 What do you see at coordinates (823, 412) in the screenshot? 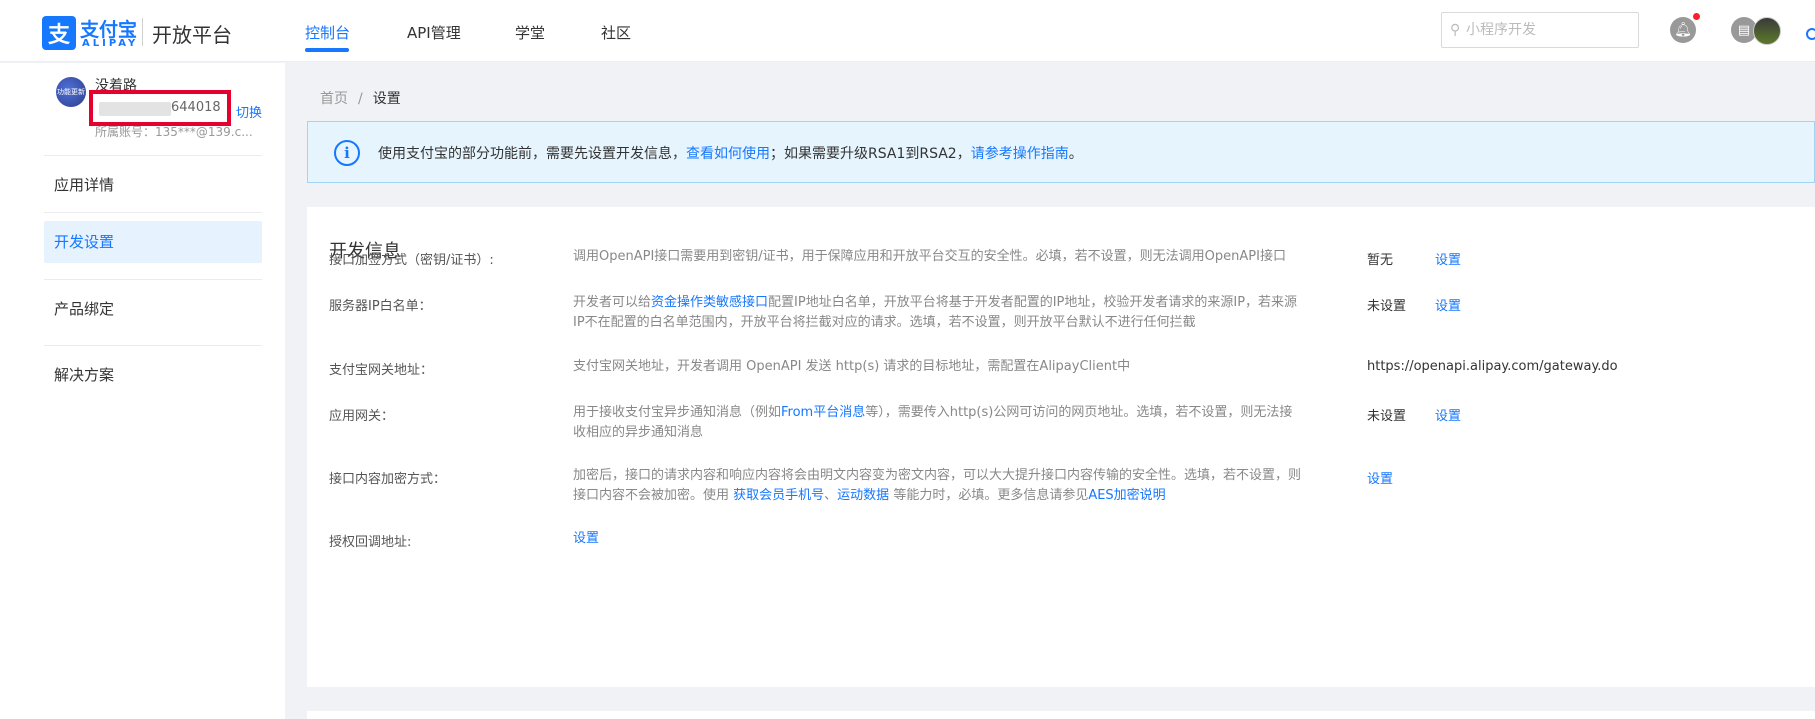
I see `platform-message-link: From平台消息` at bounding box center [823, 412].